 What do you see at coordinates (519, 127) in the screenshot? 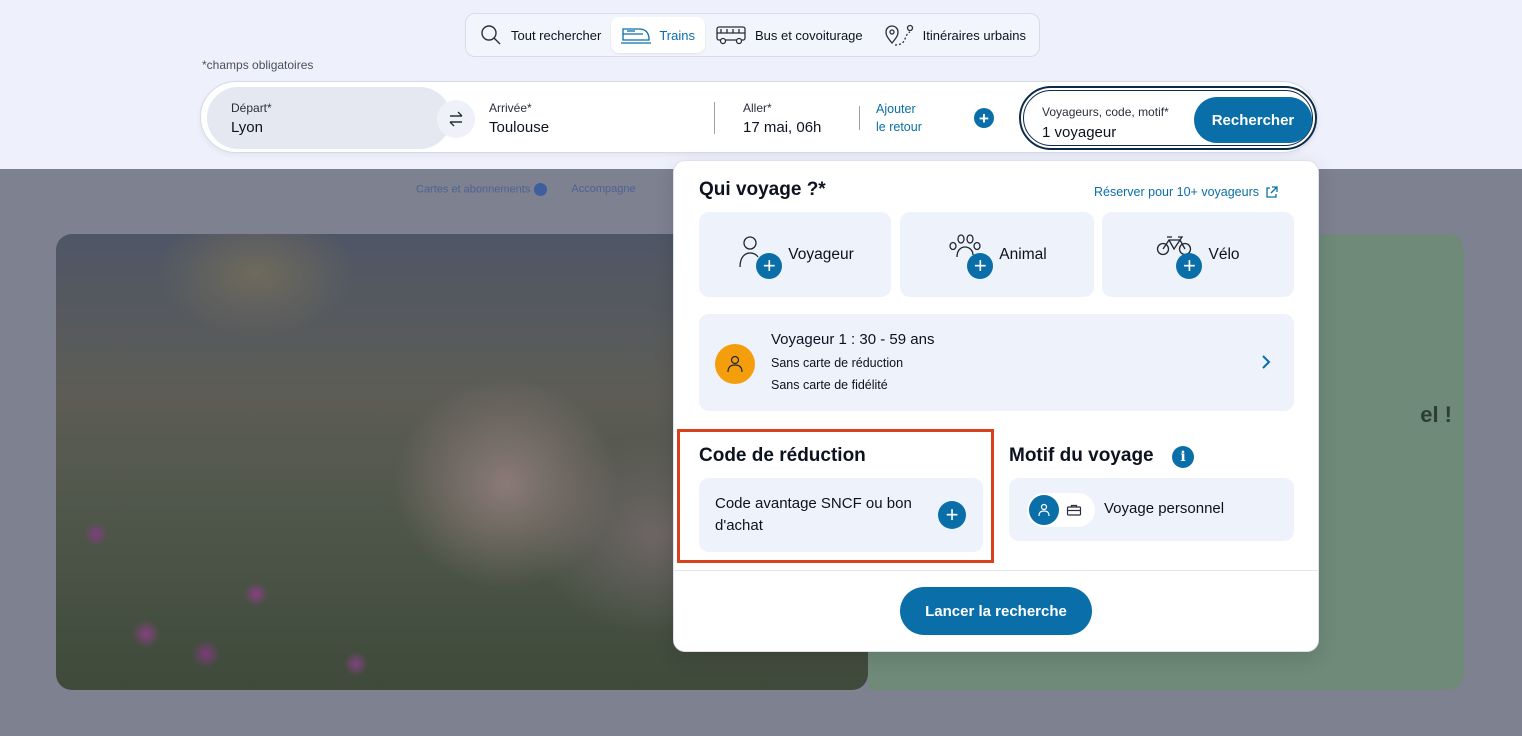
I see `arrivee-value: Toulouse` at bounding box center [519, 127].